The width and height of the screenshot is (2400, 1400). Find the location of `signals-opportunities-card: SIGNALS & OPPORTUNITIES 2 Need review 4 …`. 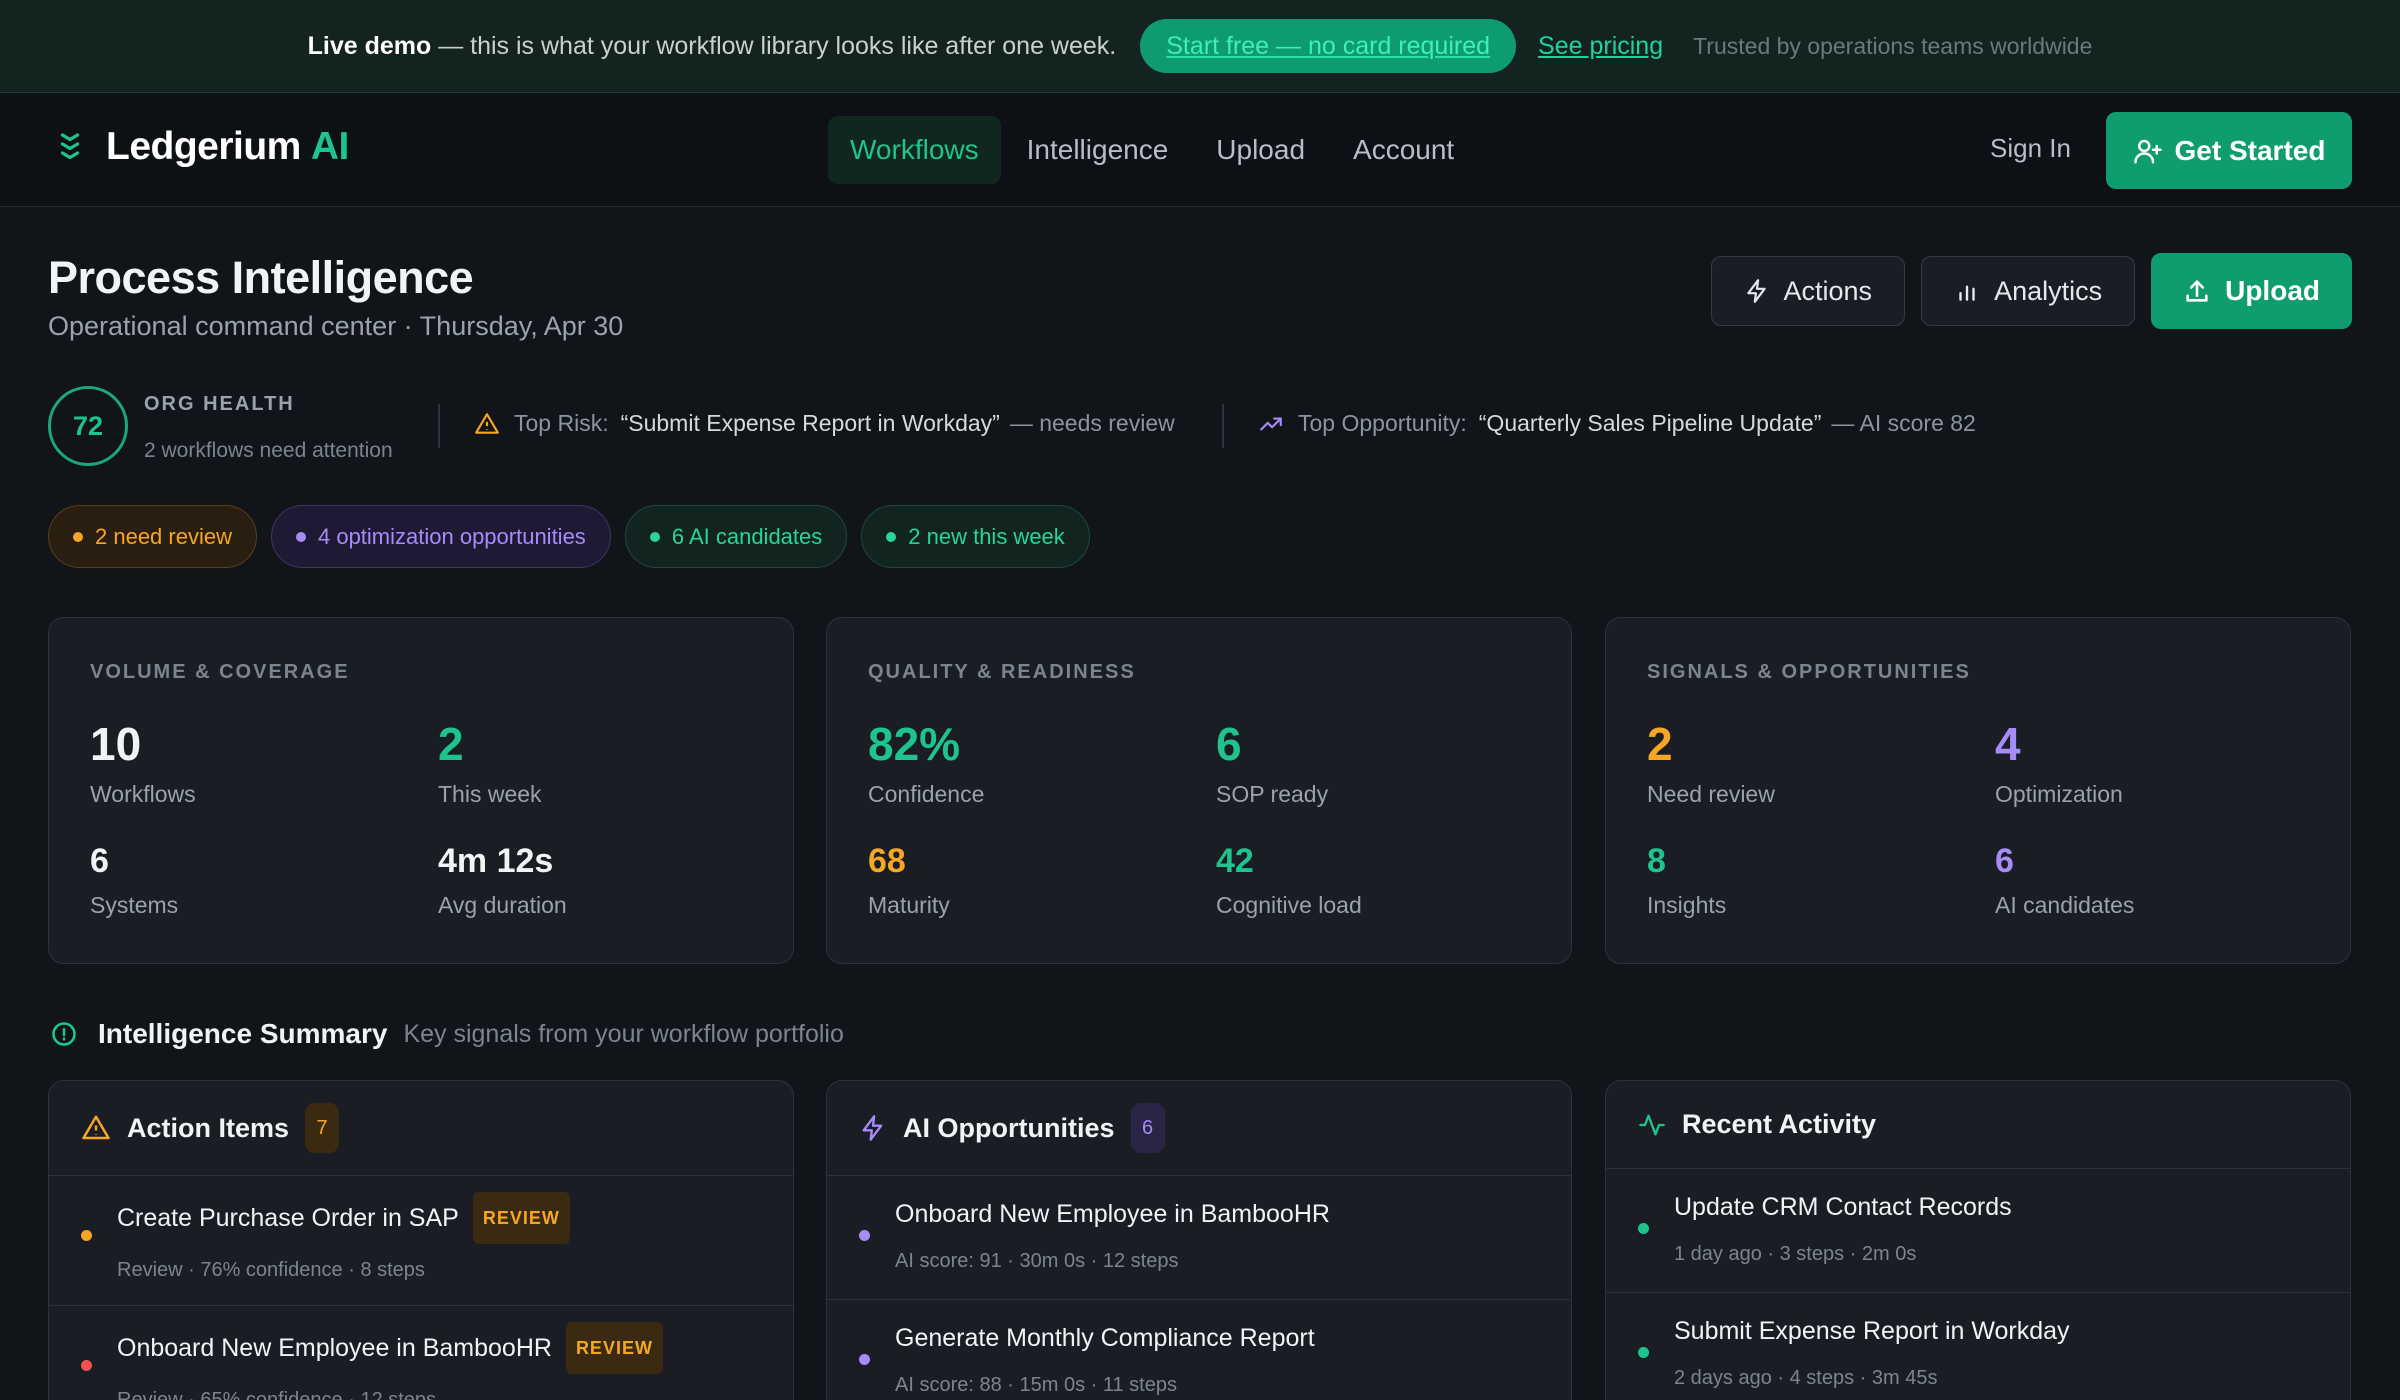

signals-opportunities-card: SIGNALS & OPPORTUNITIES 2 Need review 4 … is located at coordinates (1978, 790).